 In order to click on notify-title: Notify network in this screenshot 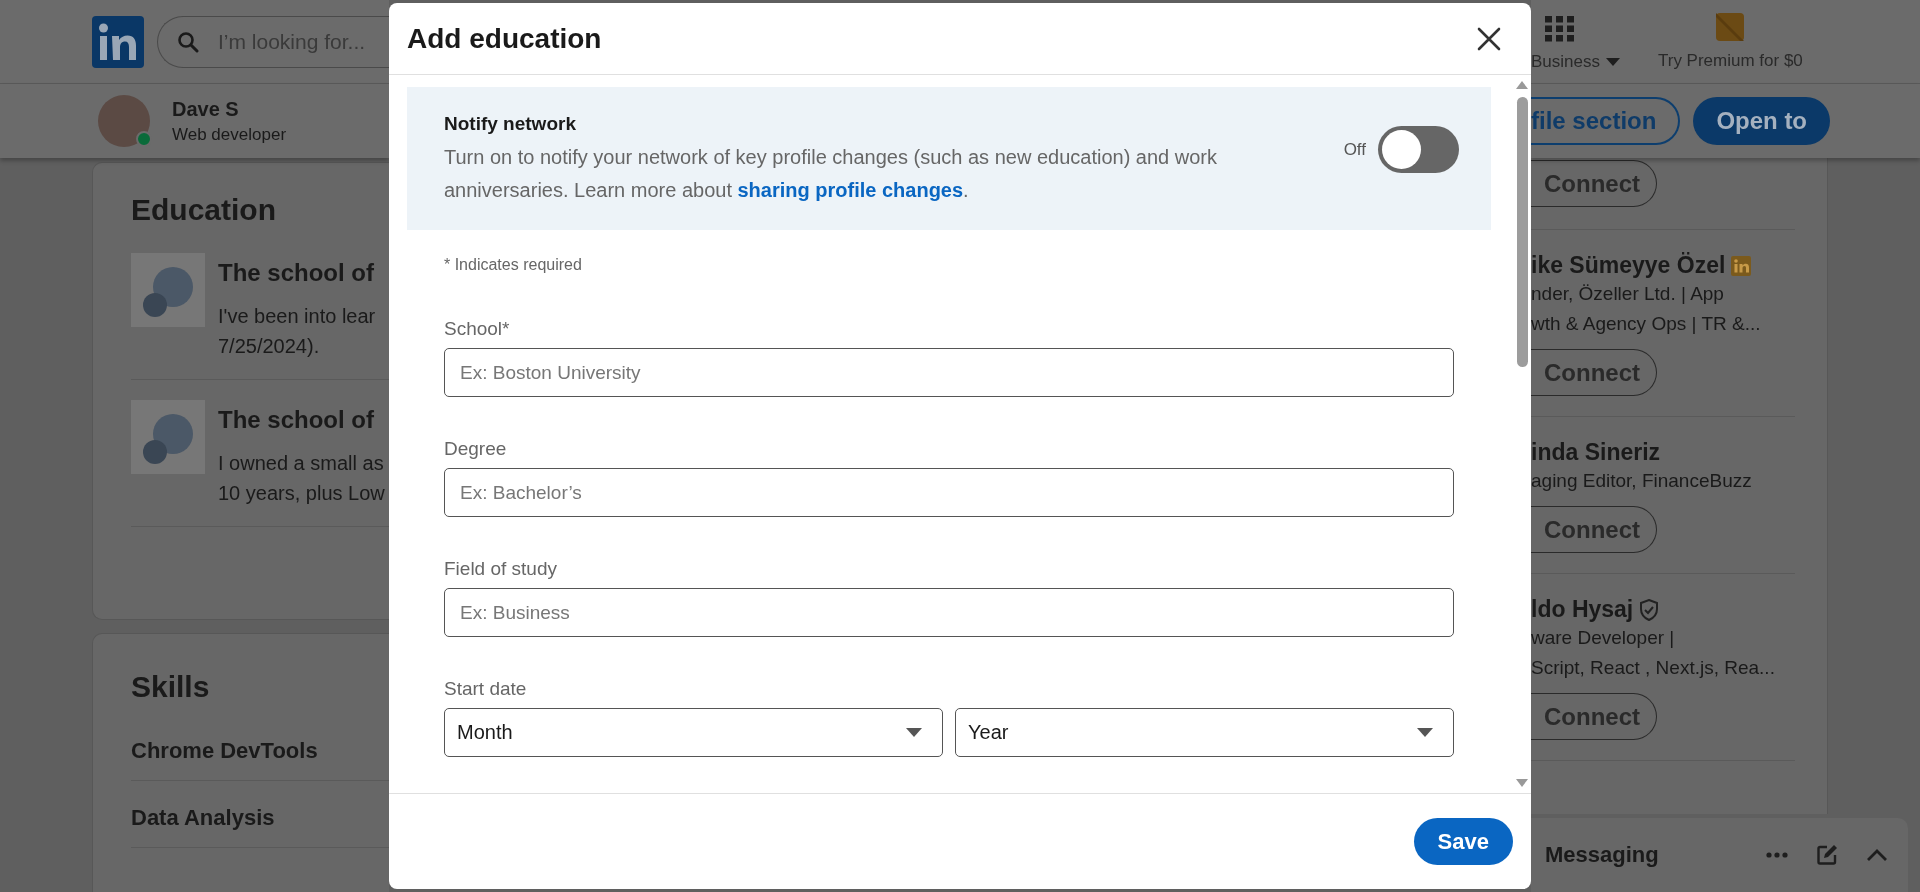, I will do `click(510, 124)`.